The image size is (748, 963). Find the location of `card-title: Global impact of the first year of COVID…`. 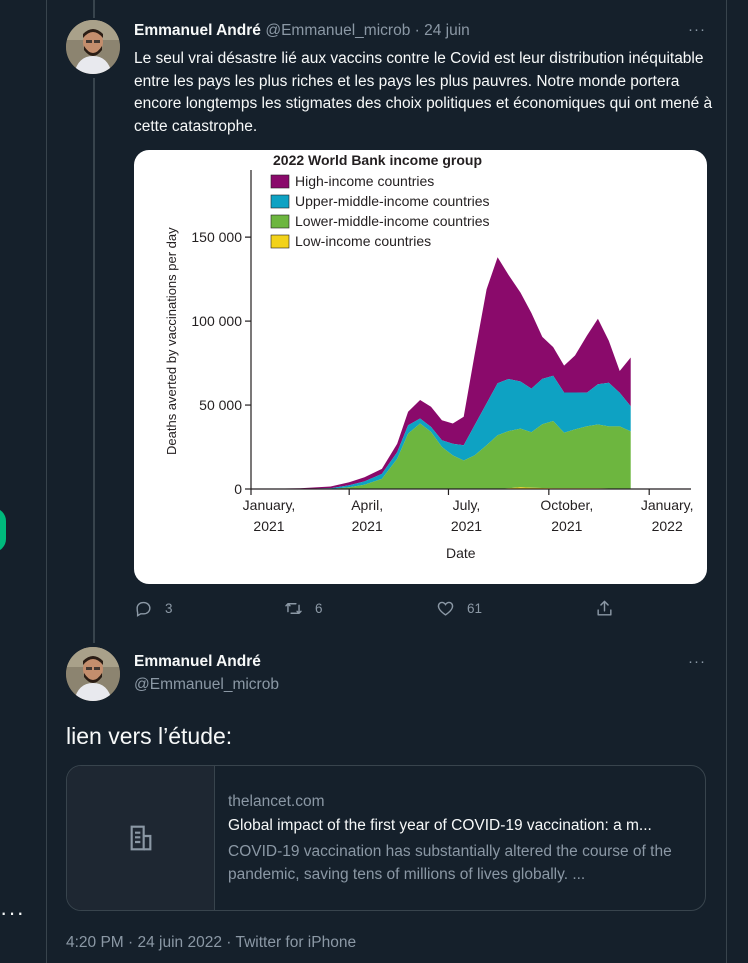

card-title: Global impact of the first year of COVID… is located at coordinates (440, 825).